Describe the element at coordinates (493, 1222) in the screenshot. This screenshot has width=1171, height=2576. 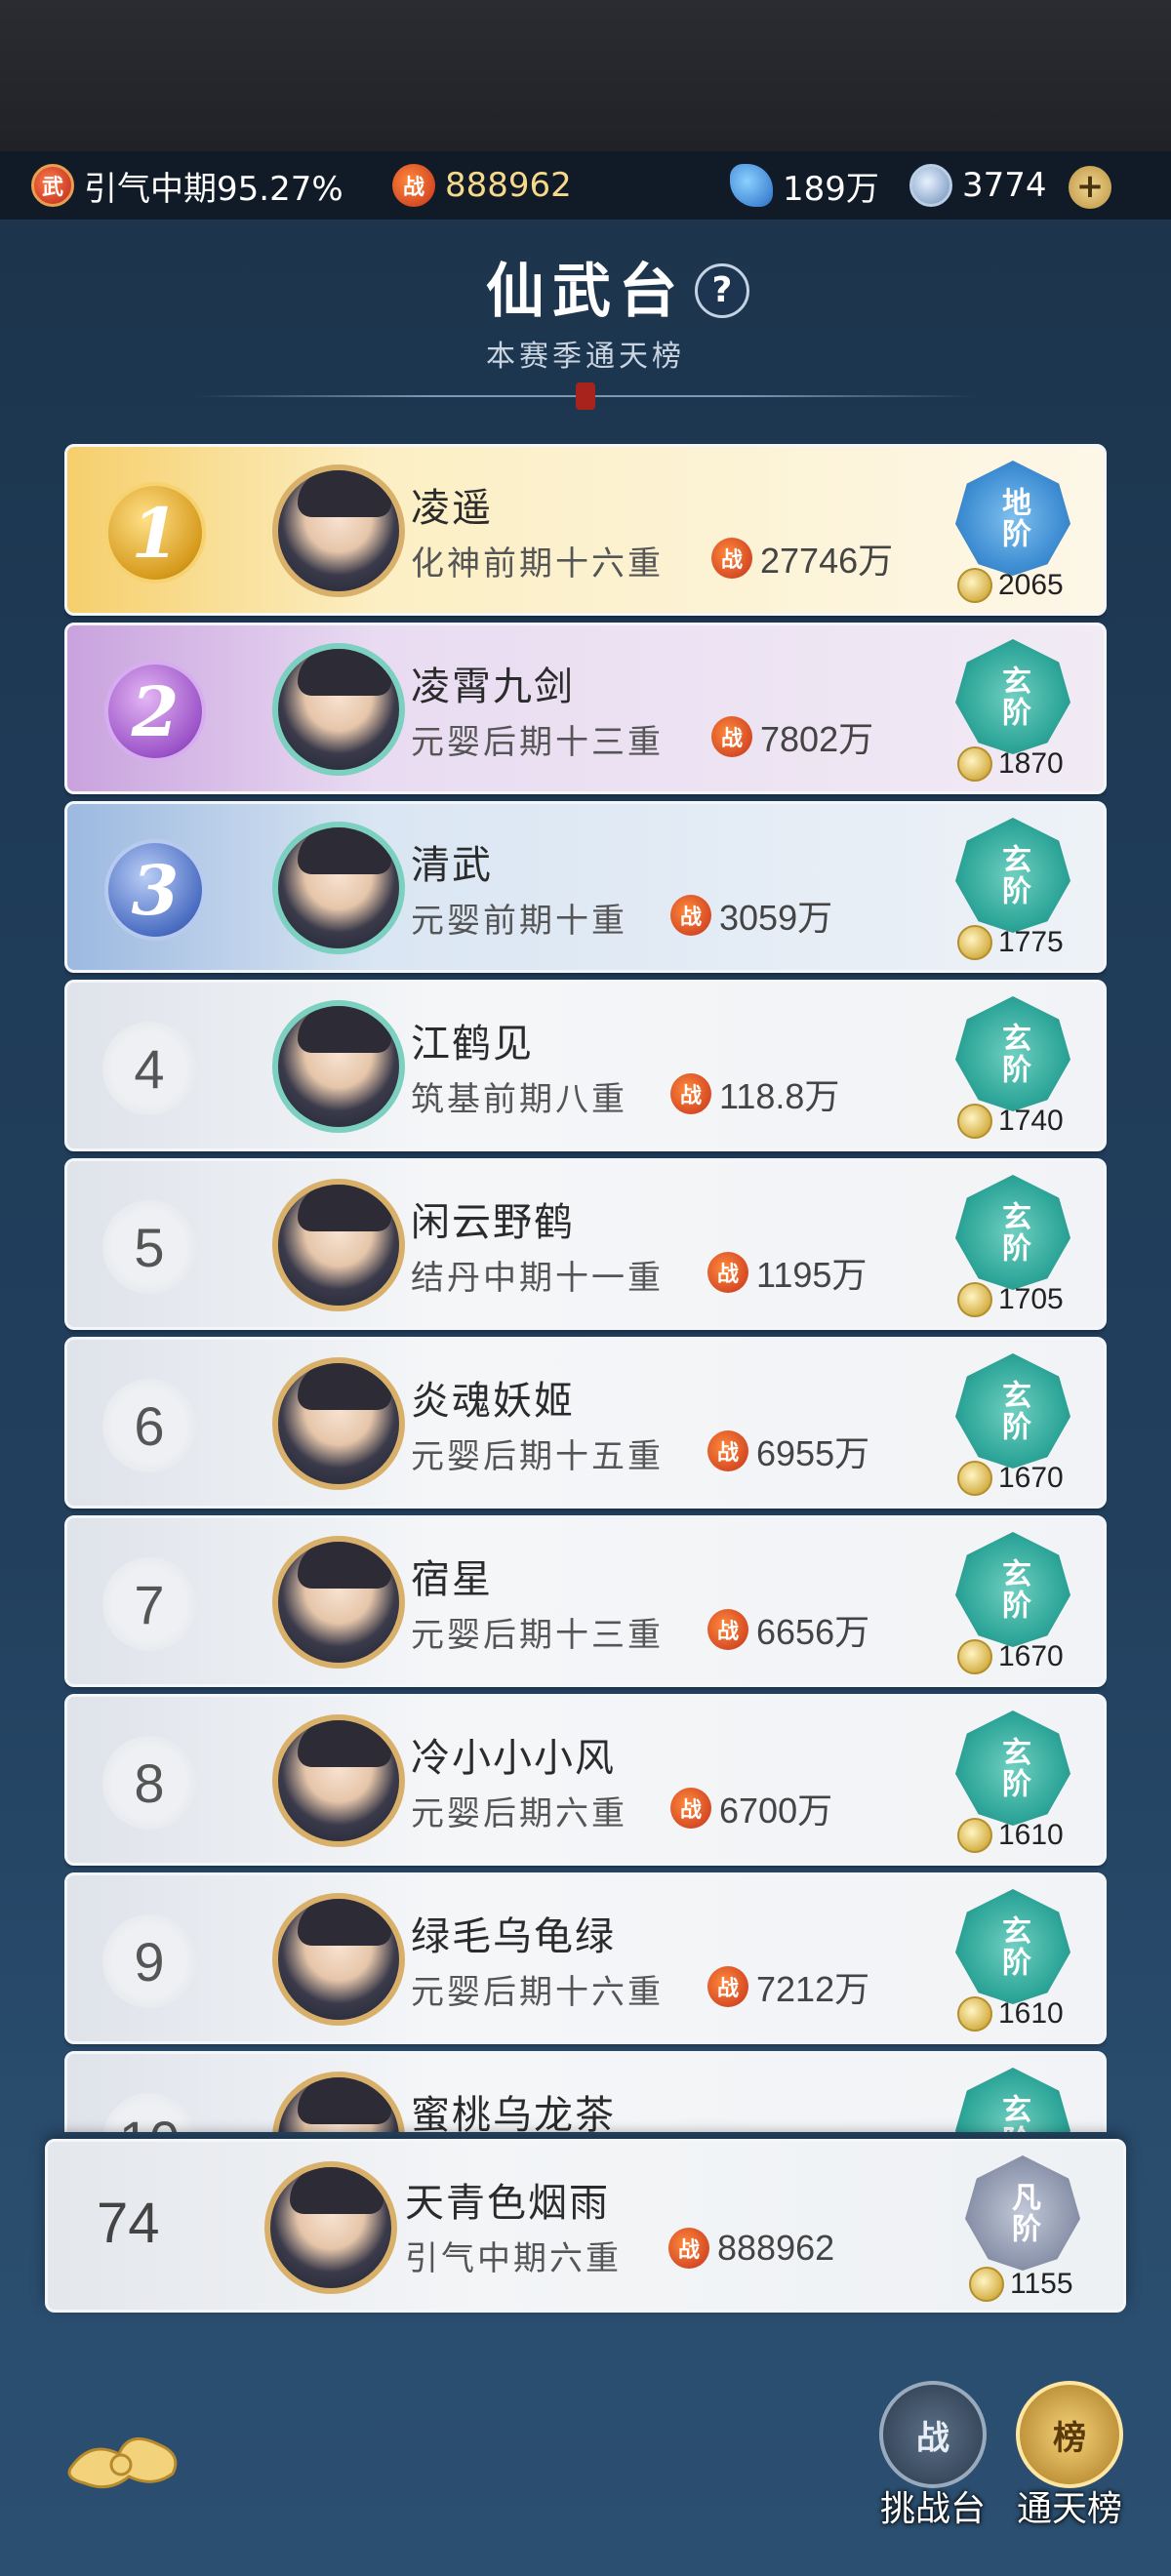
I see `player-name: 闲云野鹤` at that location.